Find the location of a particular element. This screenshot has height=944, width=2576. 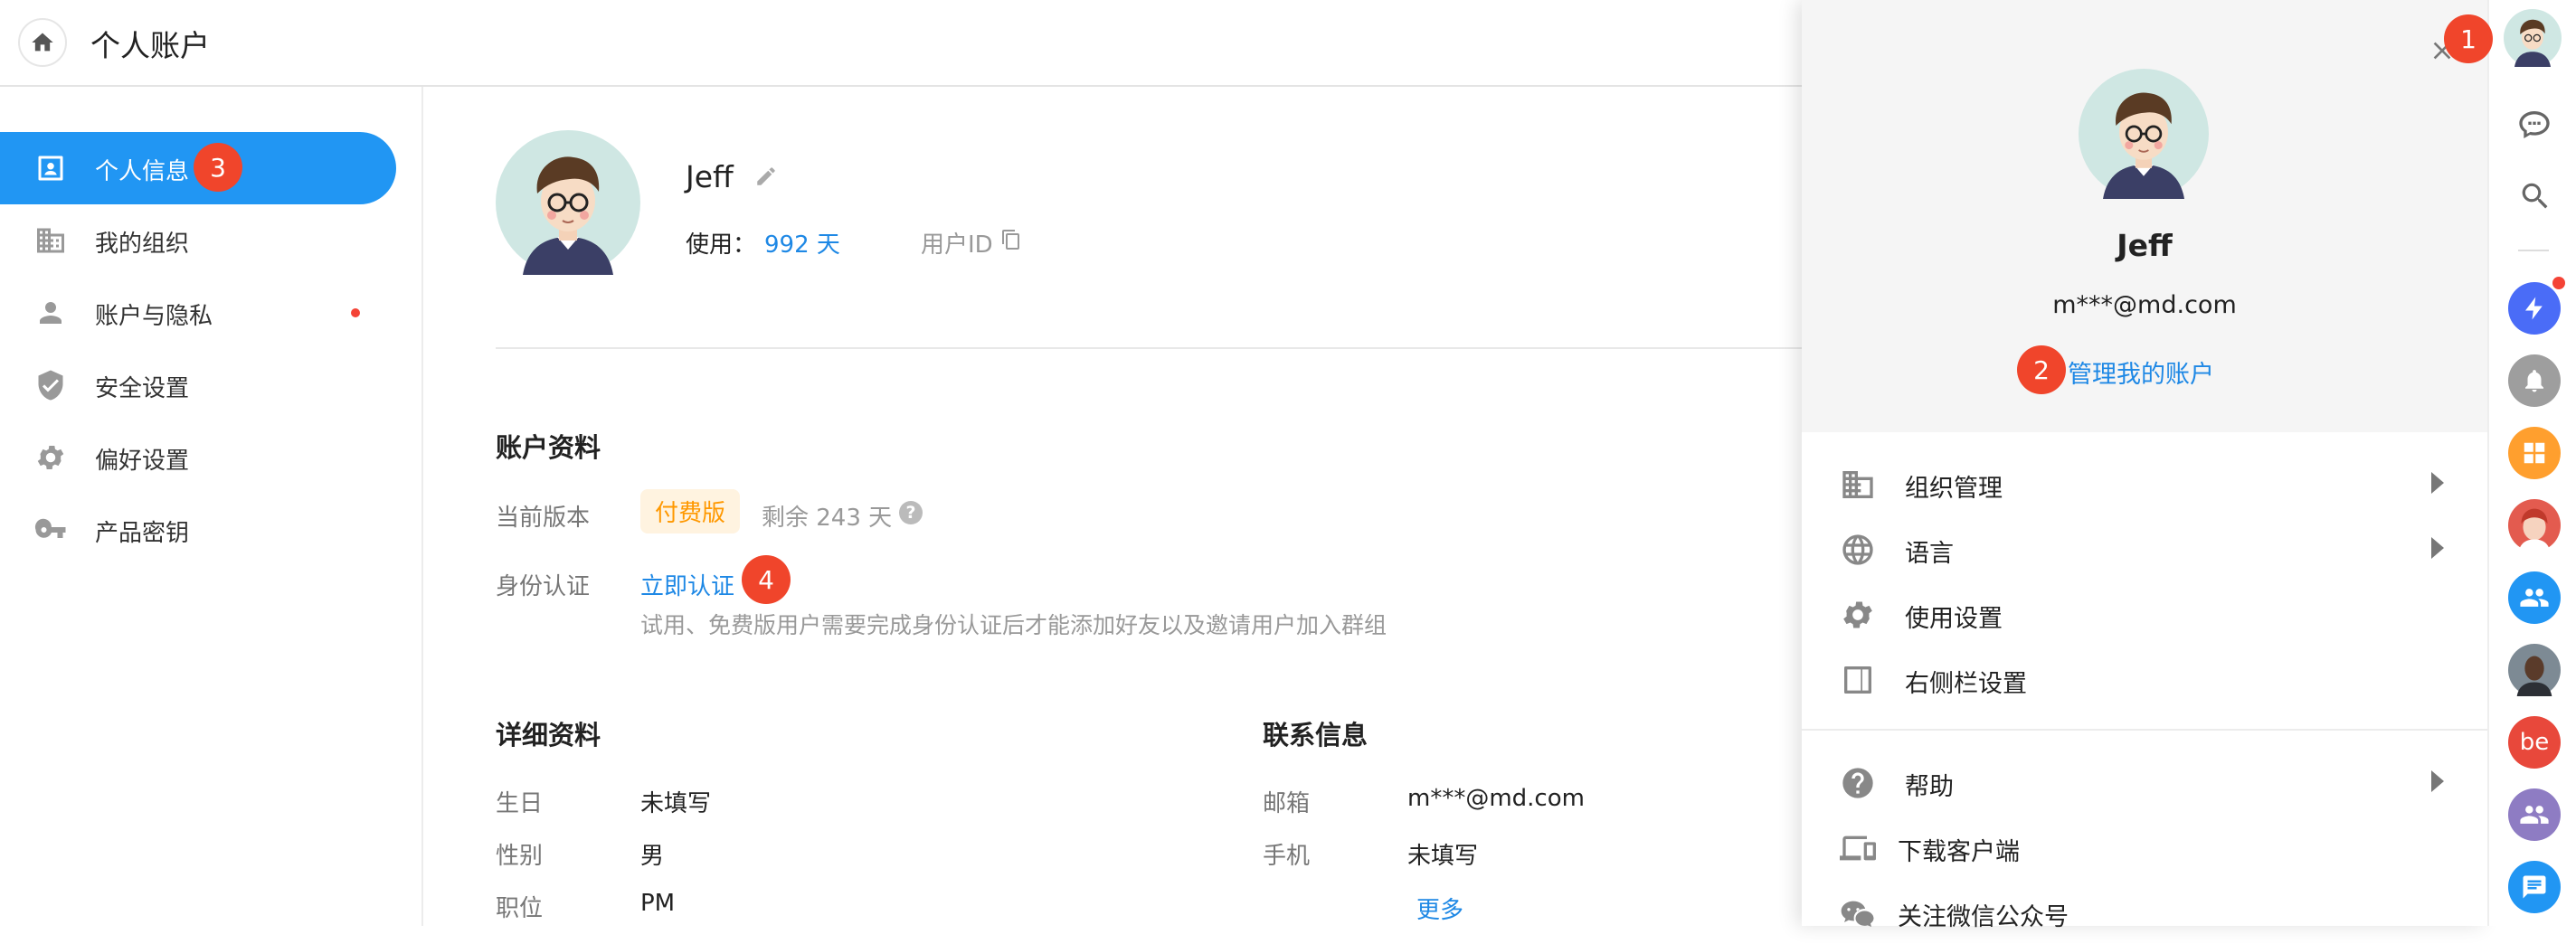

sidebar-item-label: 安全设置 is located at coordinates (142, 388).